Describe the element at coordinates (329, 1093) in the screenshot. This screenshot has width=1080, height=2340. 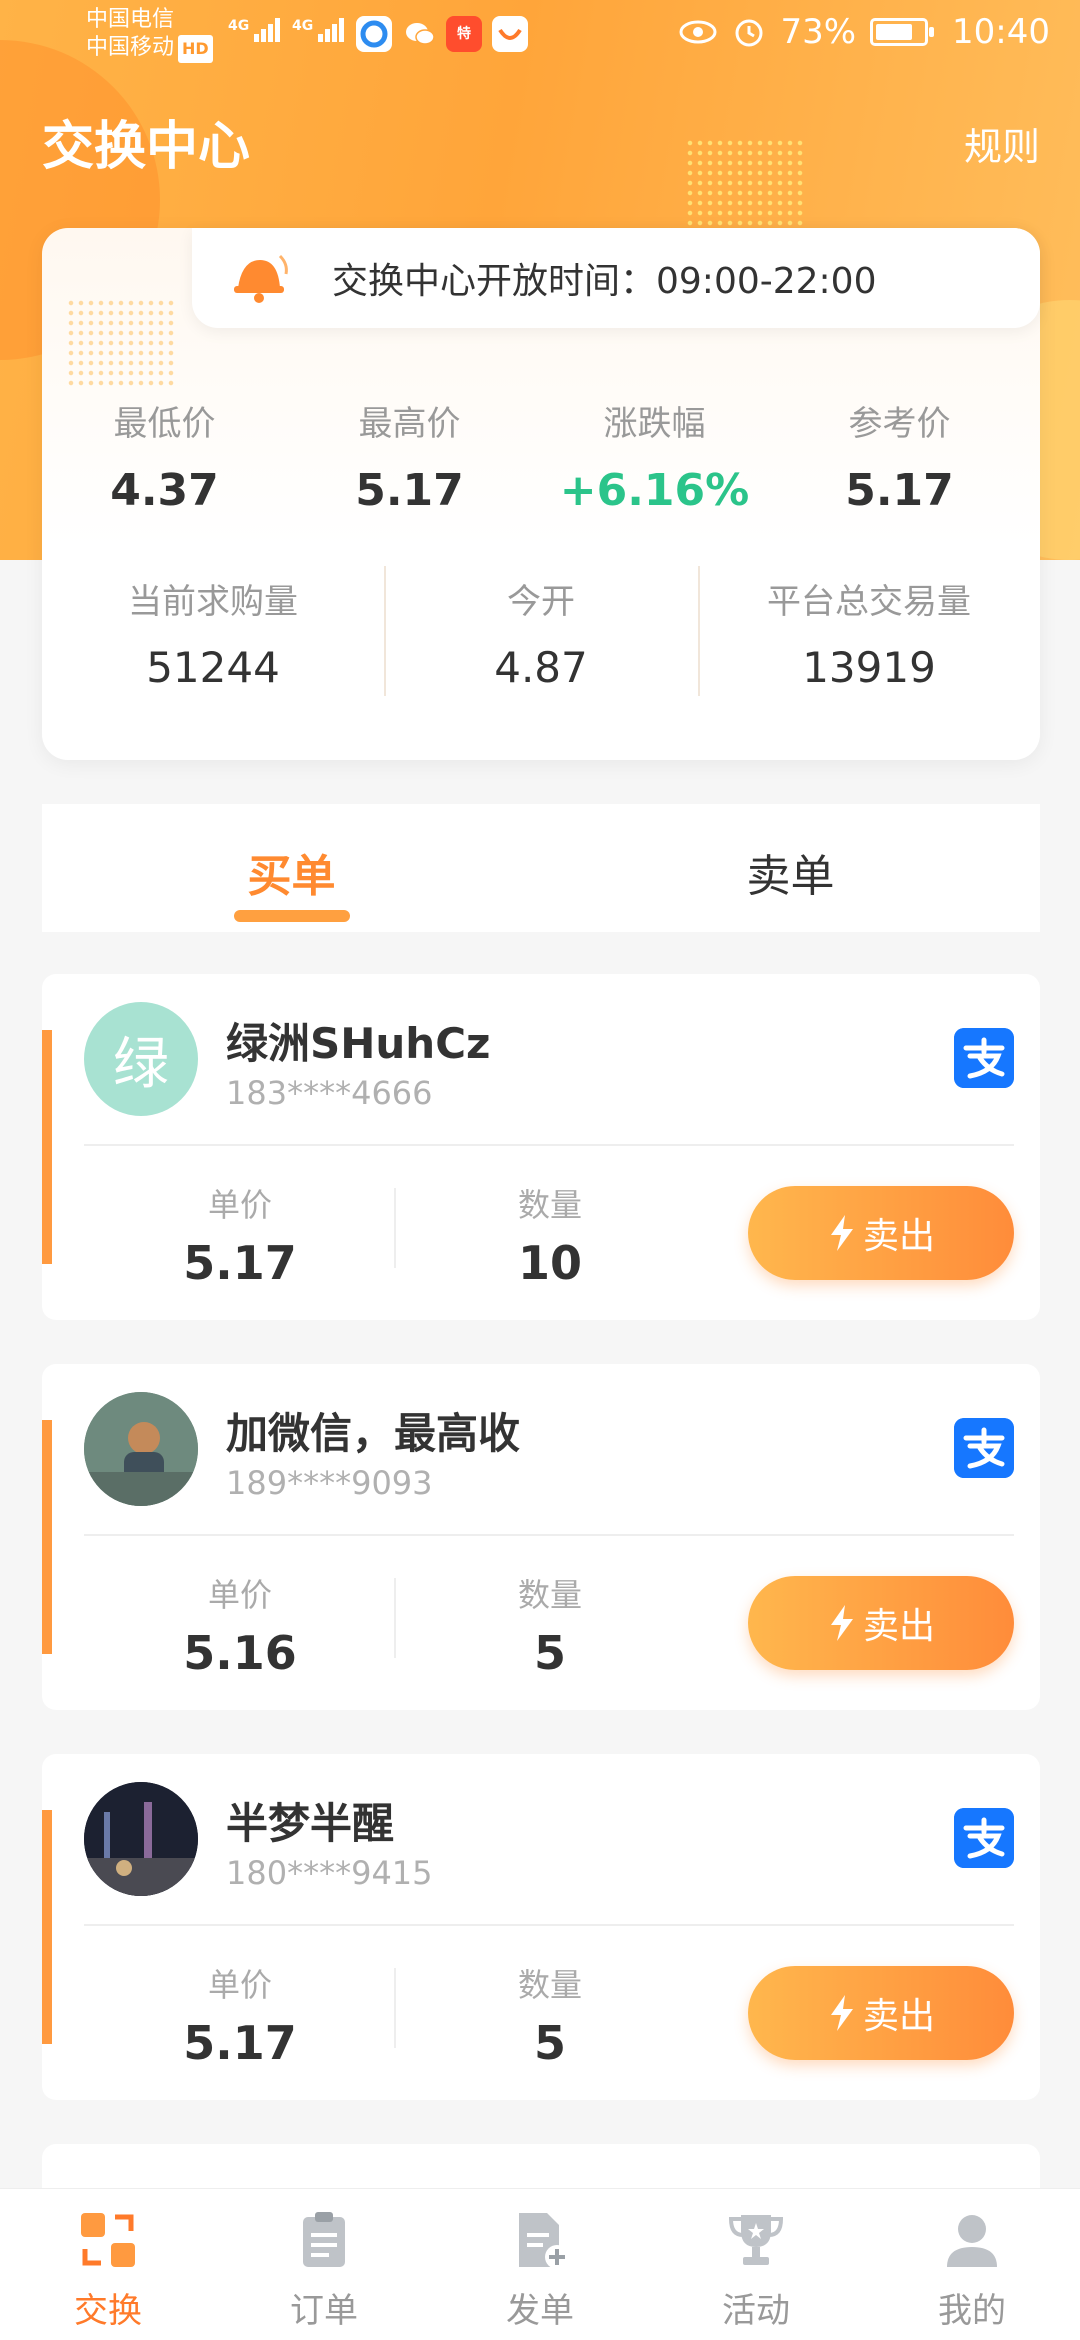
I see `user-phone: 183****4666` at that location.